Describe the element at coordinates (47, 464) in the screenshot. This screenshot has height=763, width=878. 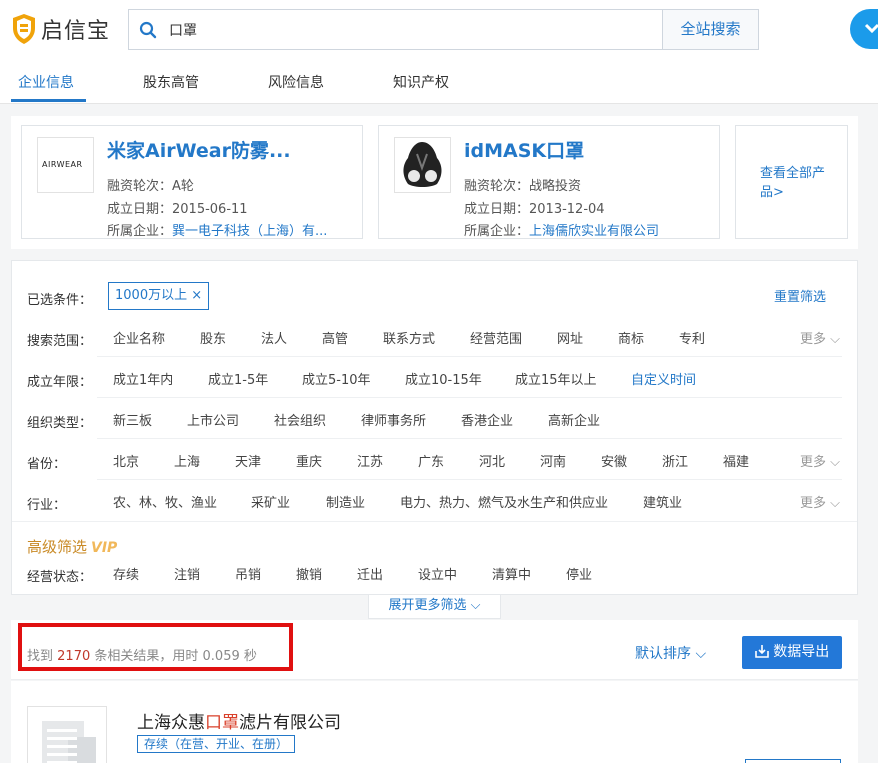
I see `province-label: 省份：` at that location.